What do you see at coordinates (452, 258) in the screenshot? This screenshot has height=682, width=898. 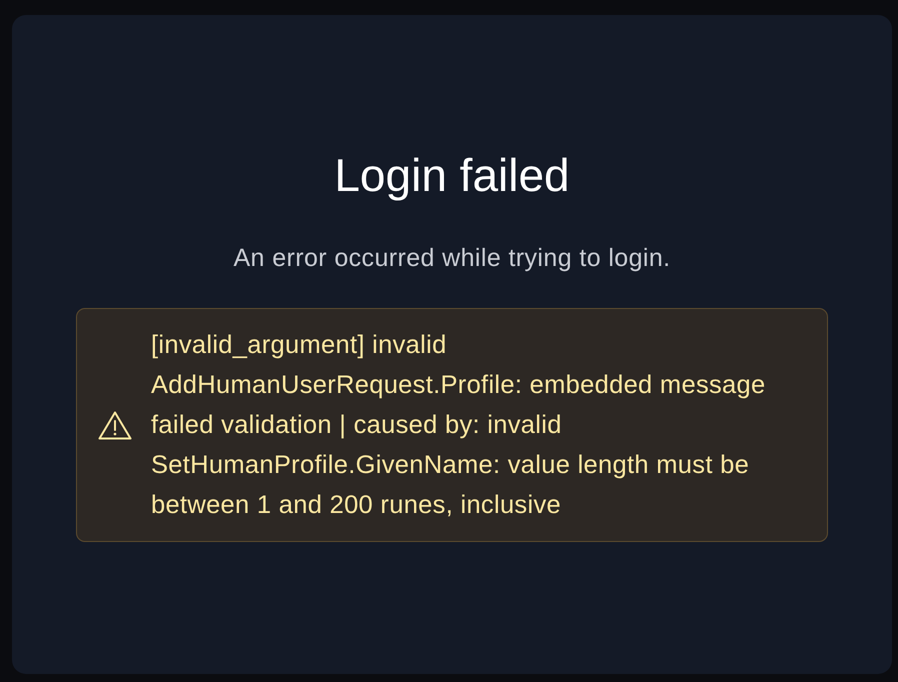 I see `error-subtitle: An error occurred while trying to login.` at bounding box center [452, 258].